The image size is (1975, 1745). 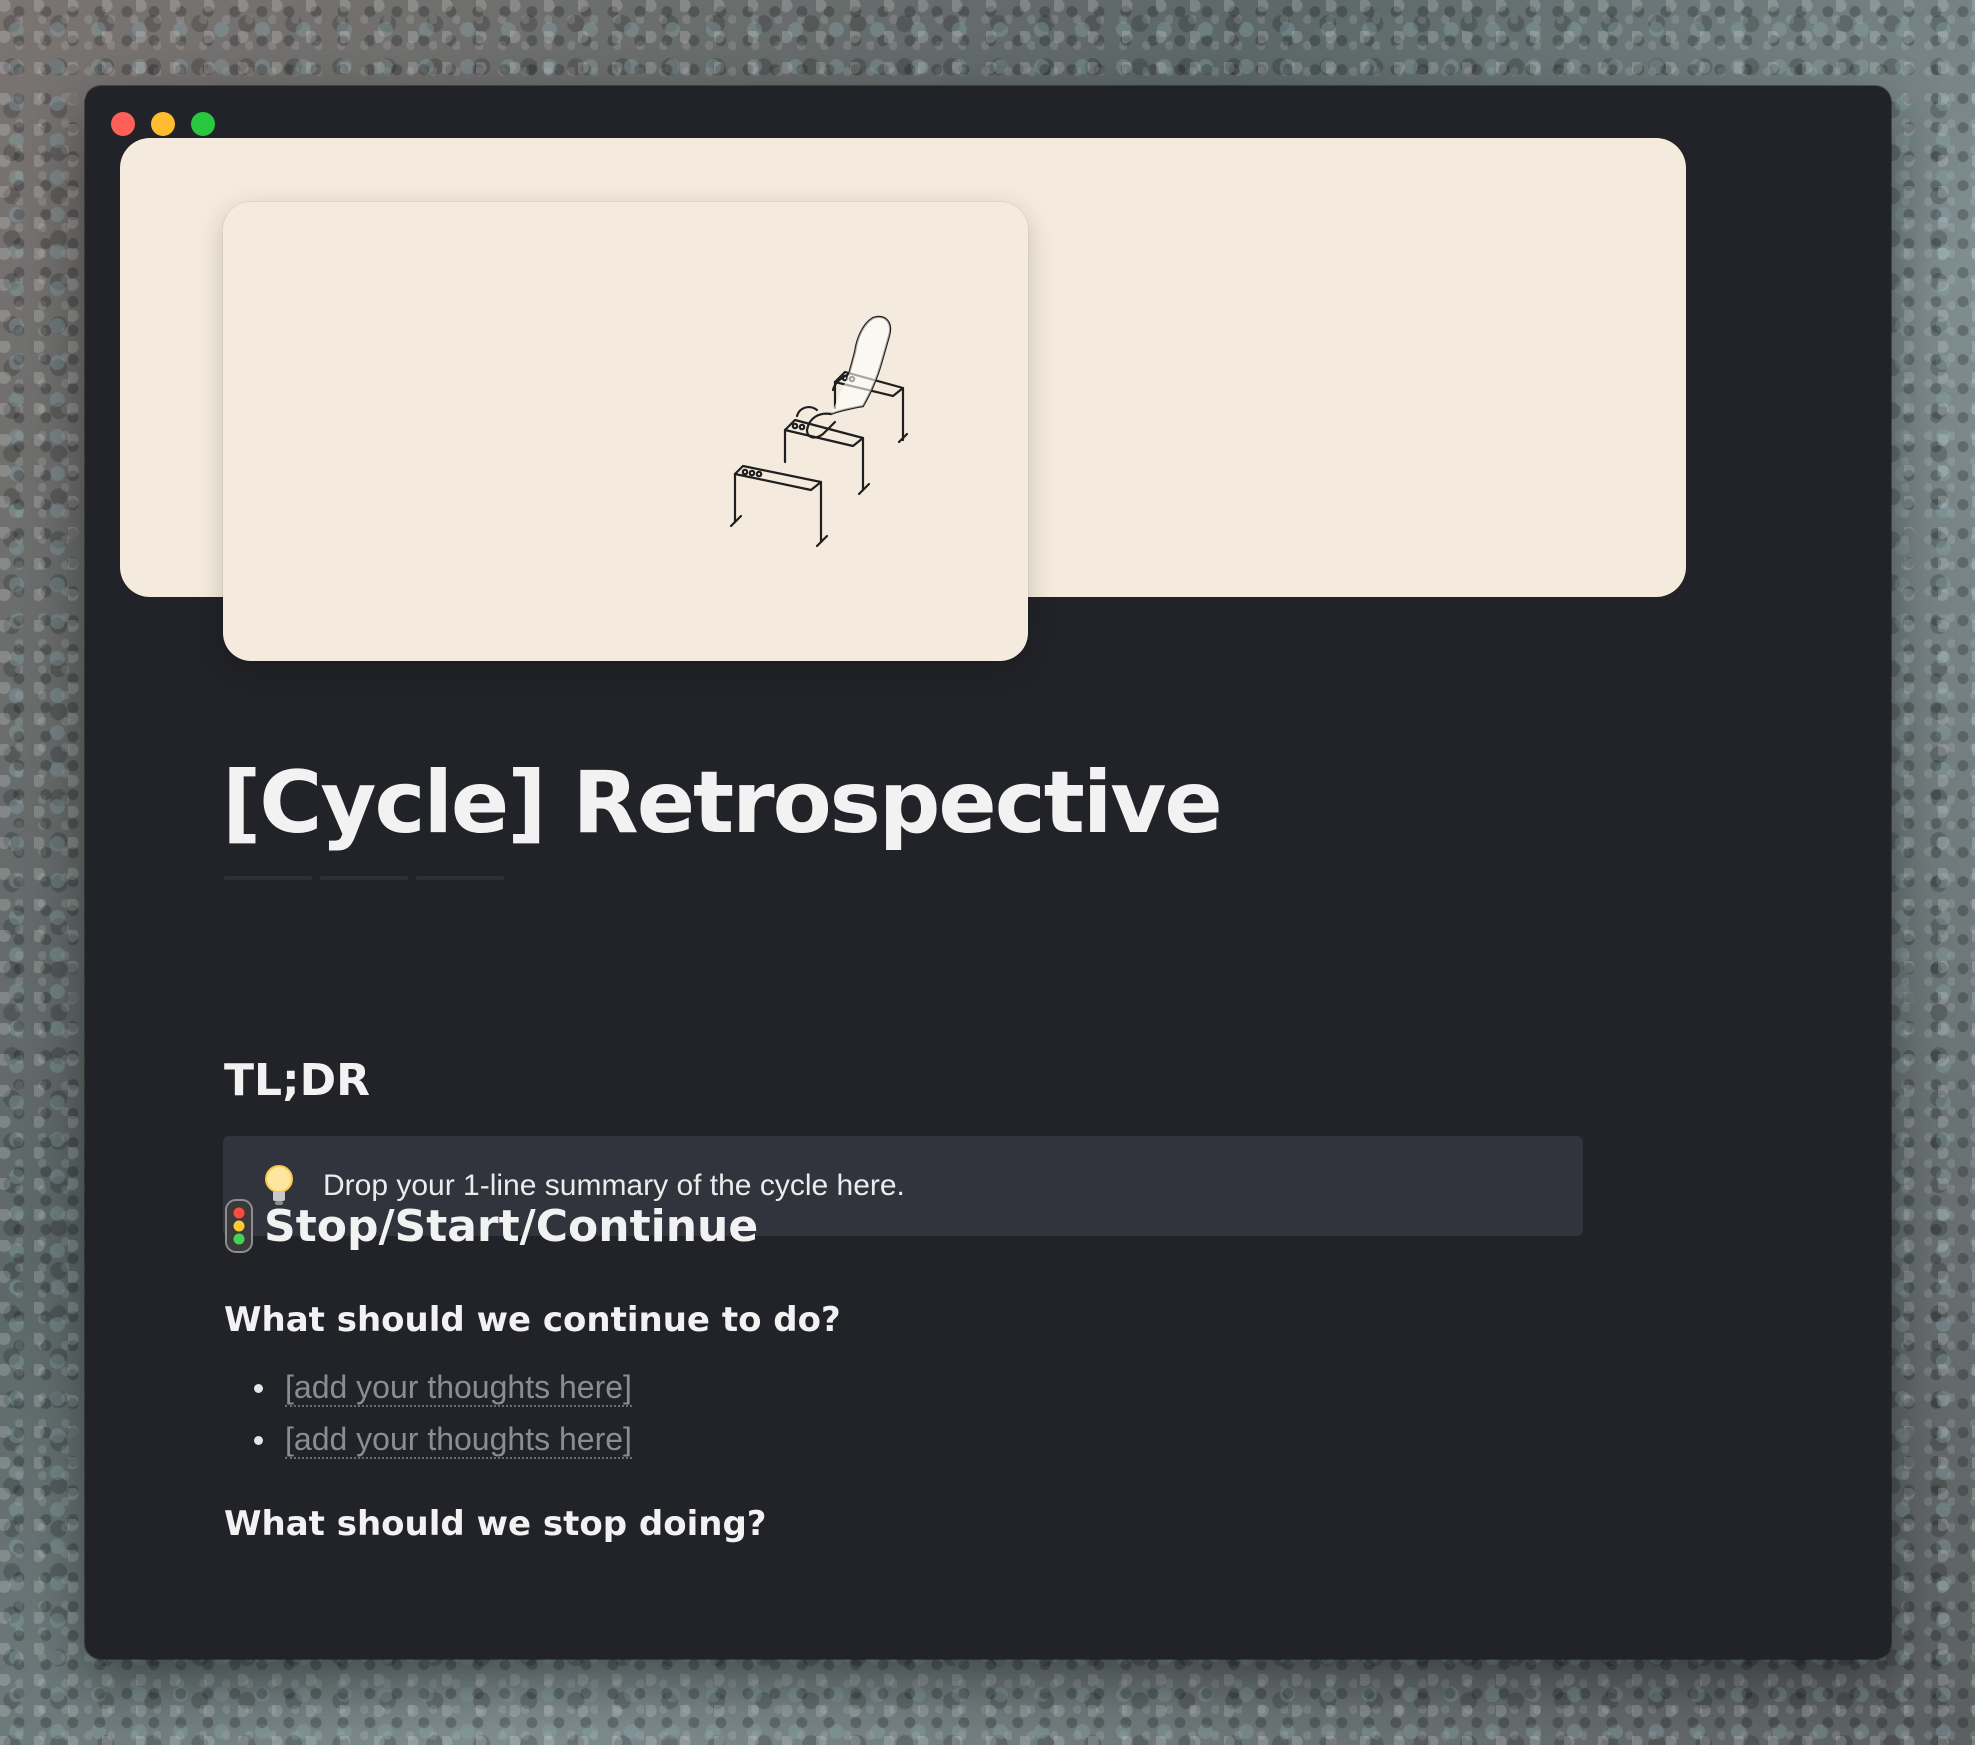 I want to click on window-controls, so click(x=163, y=124).